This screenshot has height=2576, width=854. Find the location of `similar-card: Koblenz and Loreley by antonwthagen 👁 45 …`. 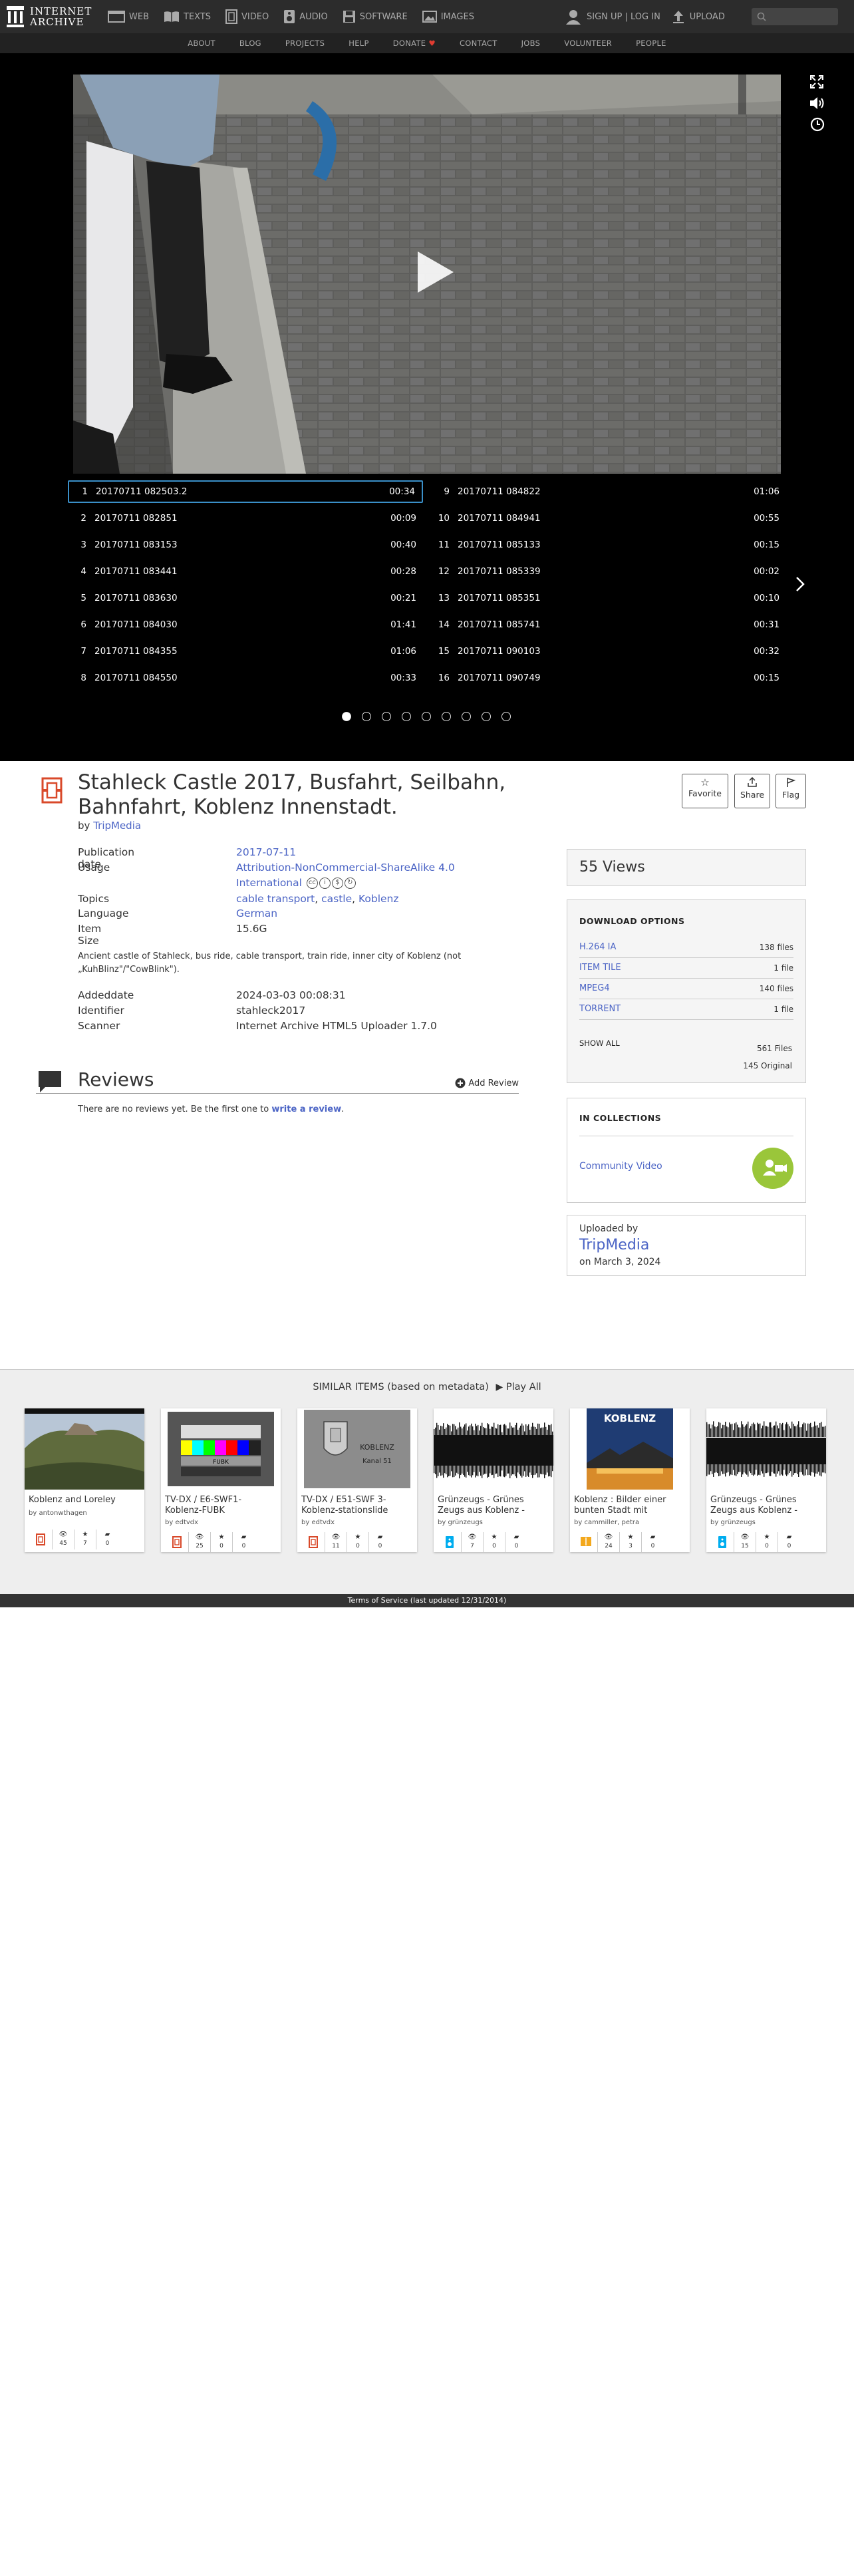

similar-card: Koblenz and Loreley by antonwthagen 👁 45 … is located at coordinates (84, 1480).